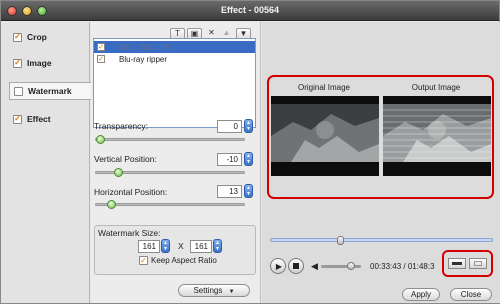 The image size is (500, 304). I want to click on watermark-height-stepper: ▲ ▼, so click(217, 246).